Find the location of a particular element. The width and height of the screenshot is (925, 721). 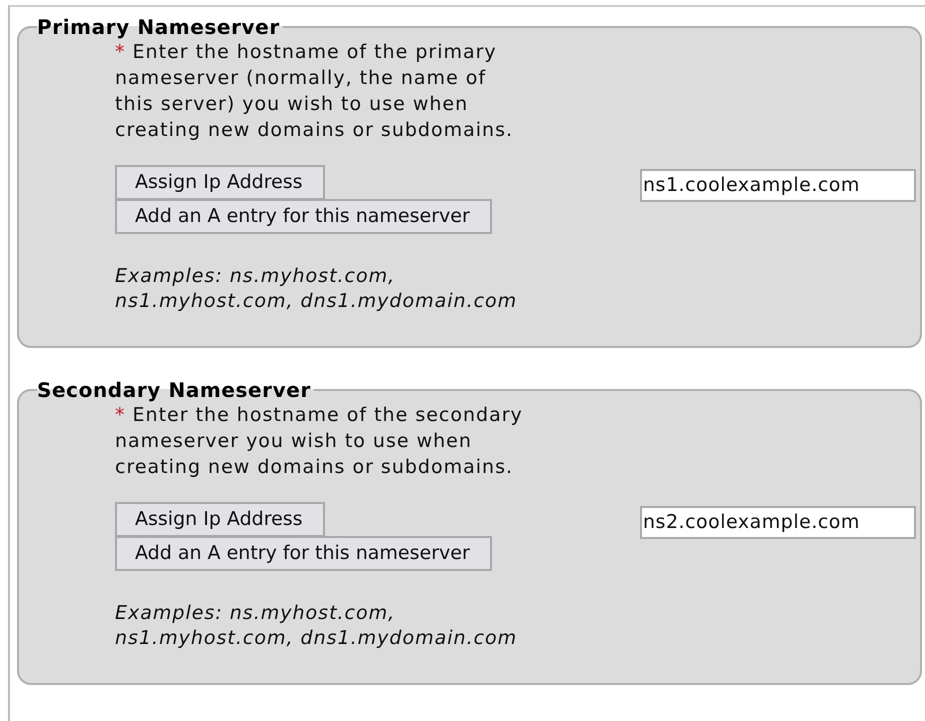

hostname-field: ns2.coolexample.com is located at coordinates (778, 522).